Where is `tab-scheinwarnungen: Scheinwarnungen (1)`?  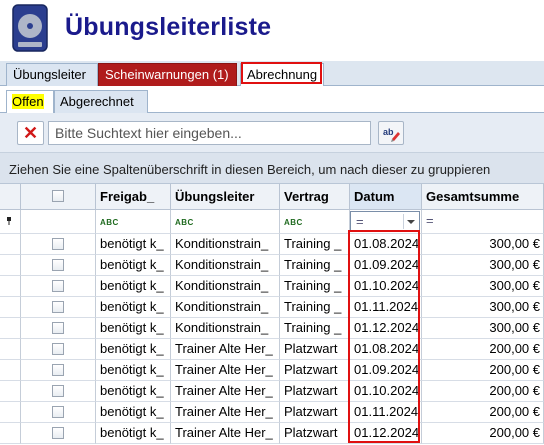 tab-scheinwarnungen: Scheinwarnungen (1) is located at coordinates (167, 74).